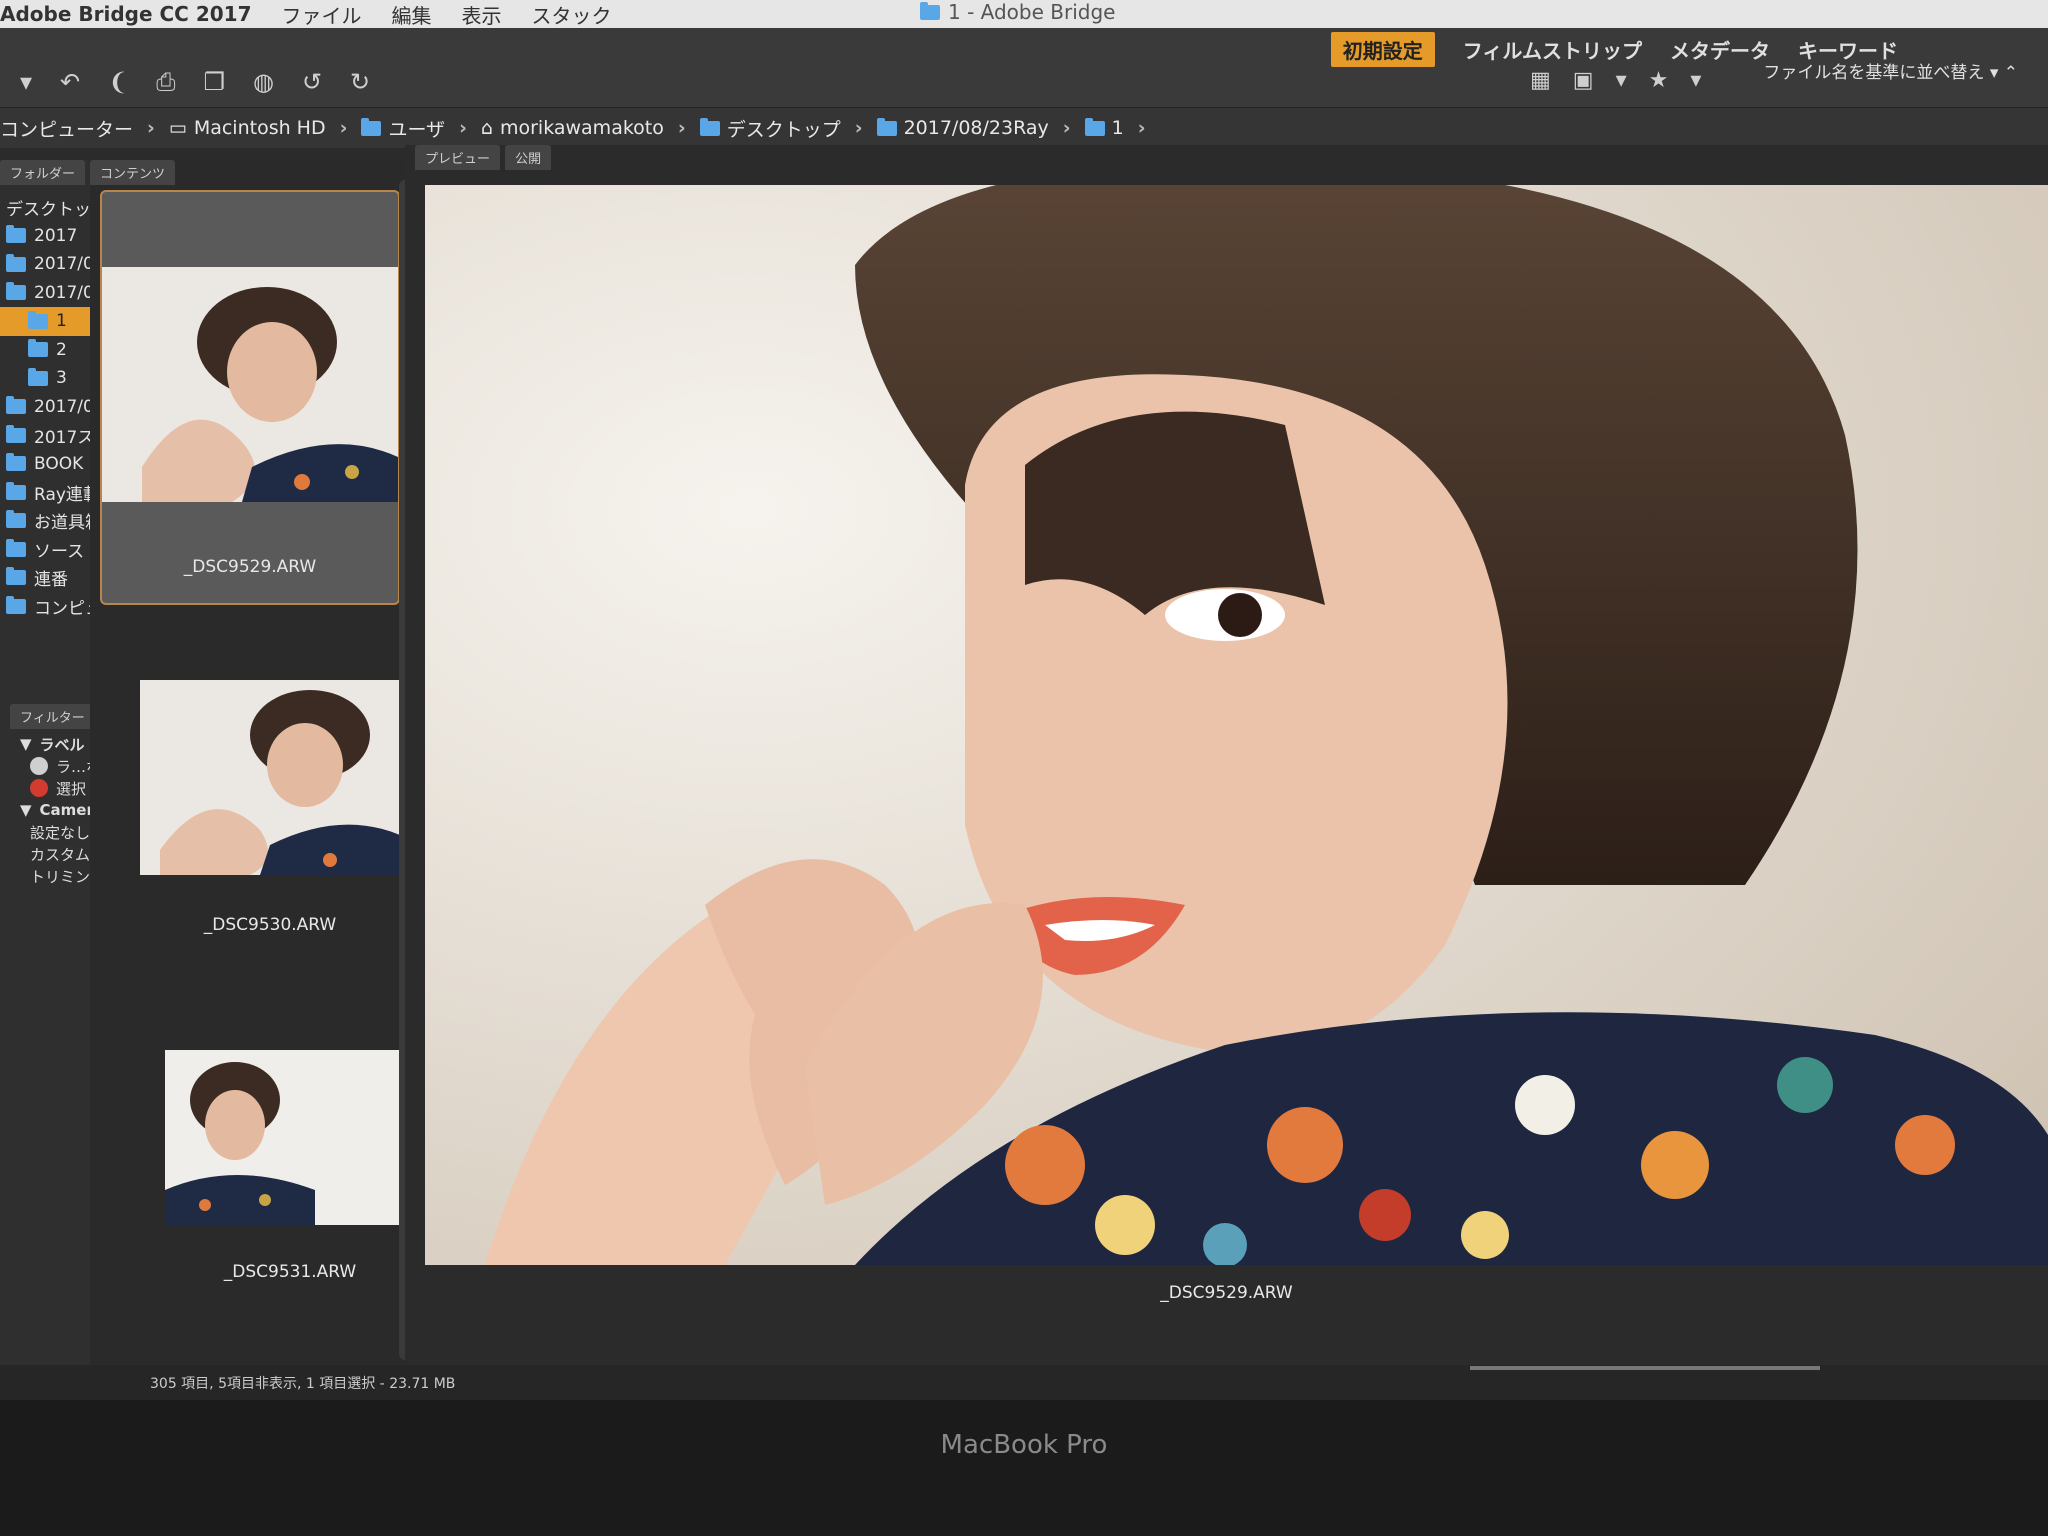  Describe the element at coordinates (417, 129) in the screenshot. I see `breadcrumb-label: ユーザ` at that location.